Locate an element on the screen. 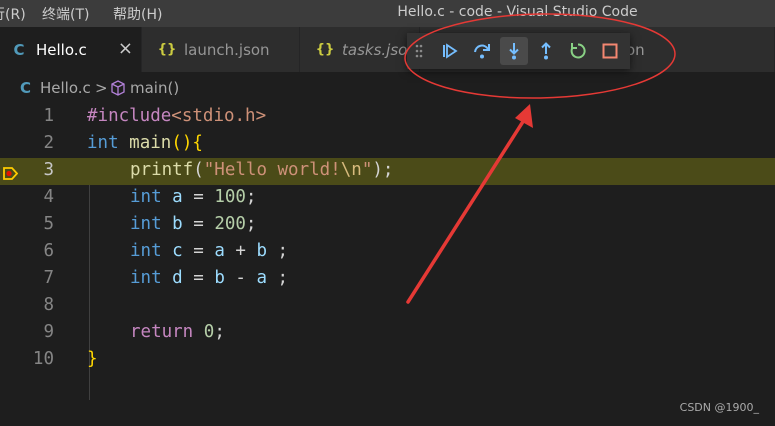 The width and height of the screenshot is (775, 426). breadcrumb-file: Hello.c is located at coordinates (65, 88).